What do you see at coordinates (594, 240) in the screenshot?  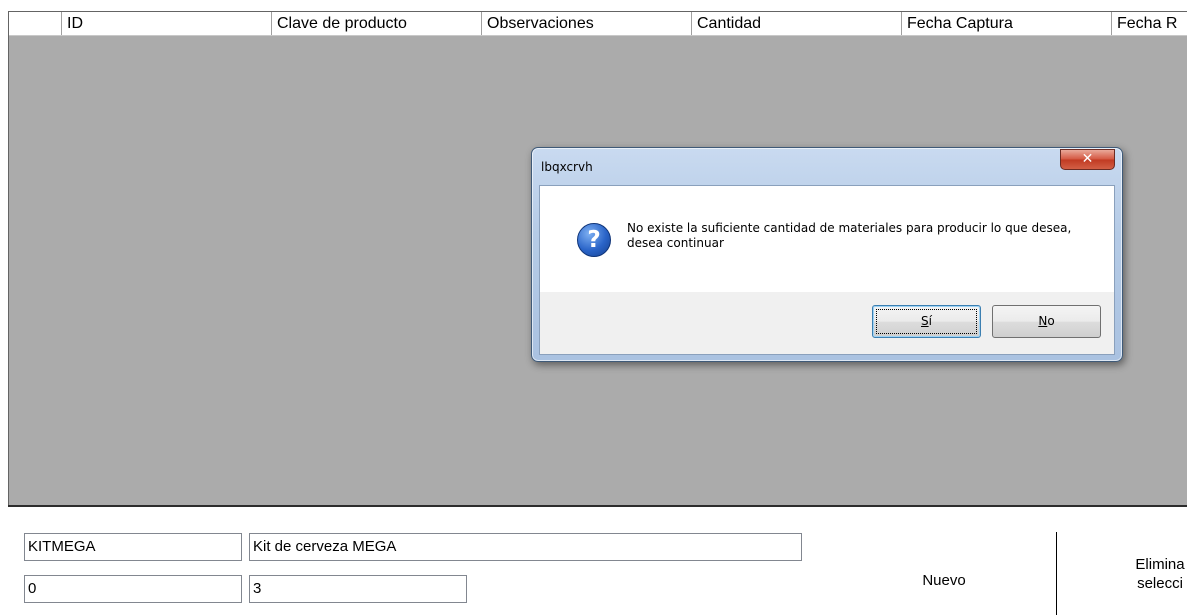 I see `question-icon: ?` at bounding box center [594, 240].